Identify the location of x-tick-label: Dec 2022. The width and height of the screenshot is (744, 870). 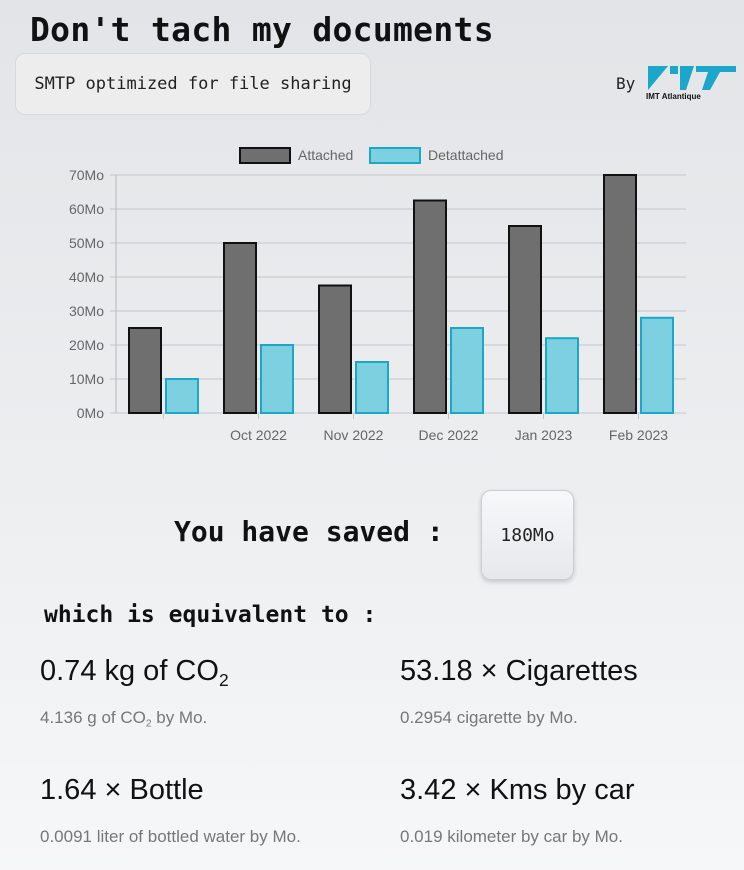
(449, 435).